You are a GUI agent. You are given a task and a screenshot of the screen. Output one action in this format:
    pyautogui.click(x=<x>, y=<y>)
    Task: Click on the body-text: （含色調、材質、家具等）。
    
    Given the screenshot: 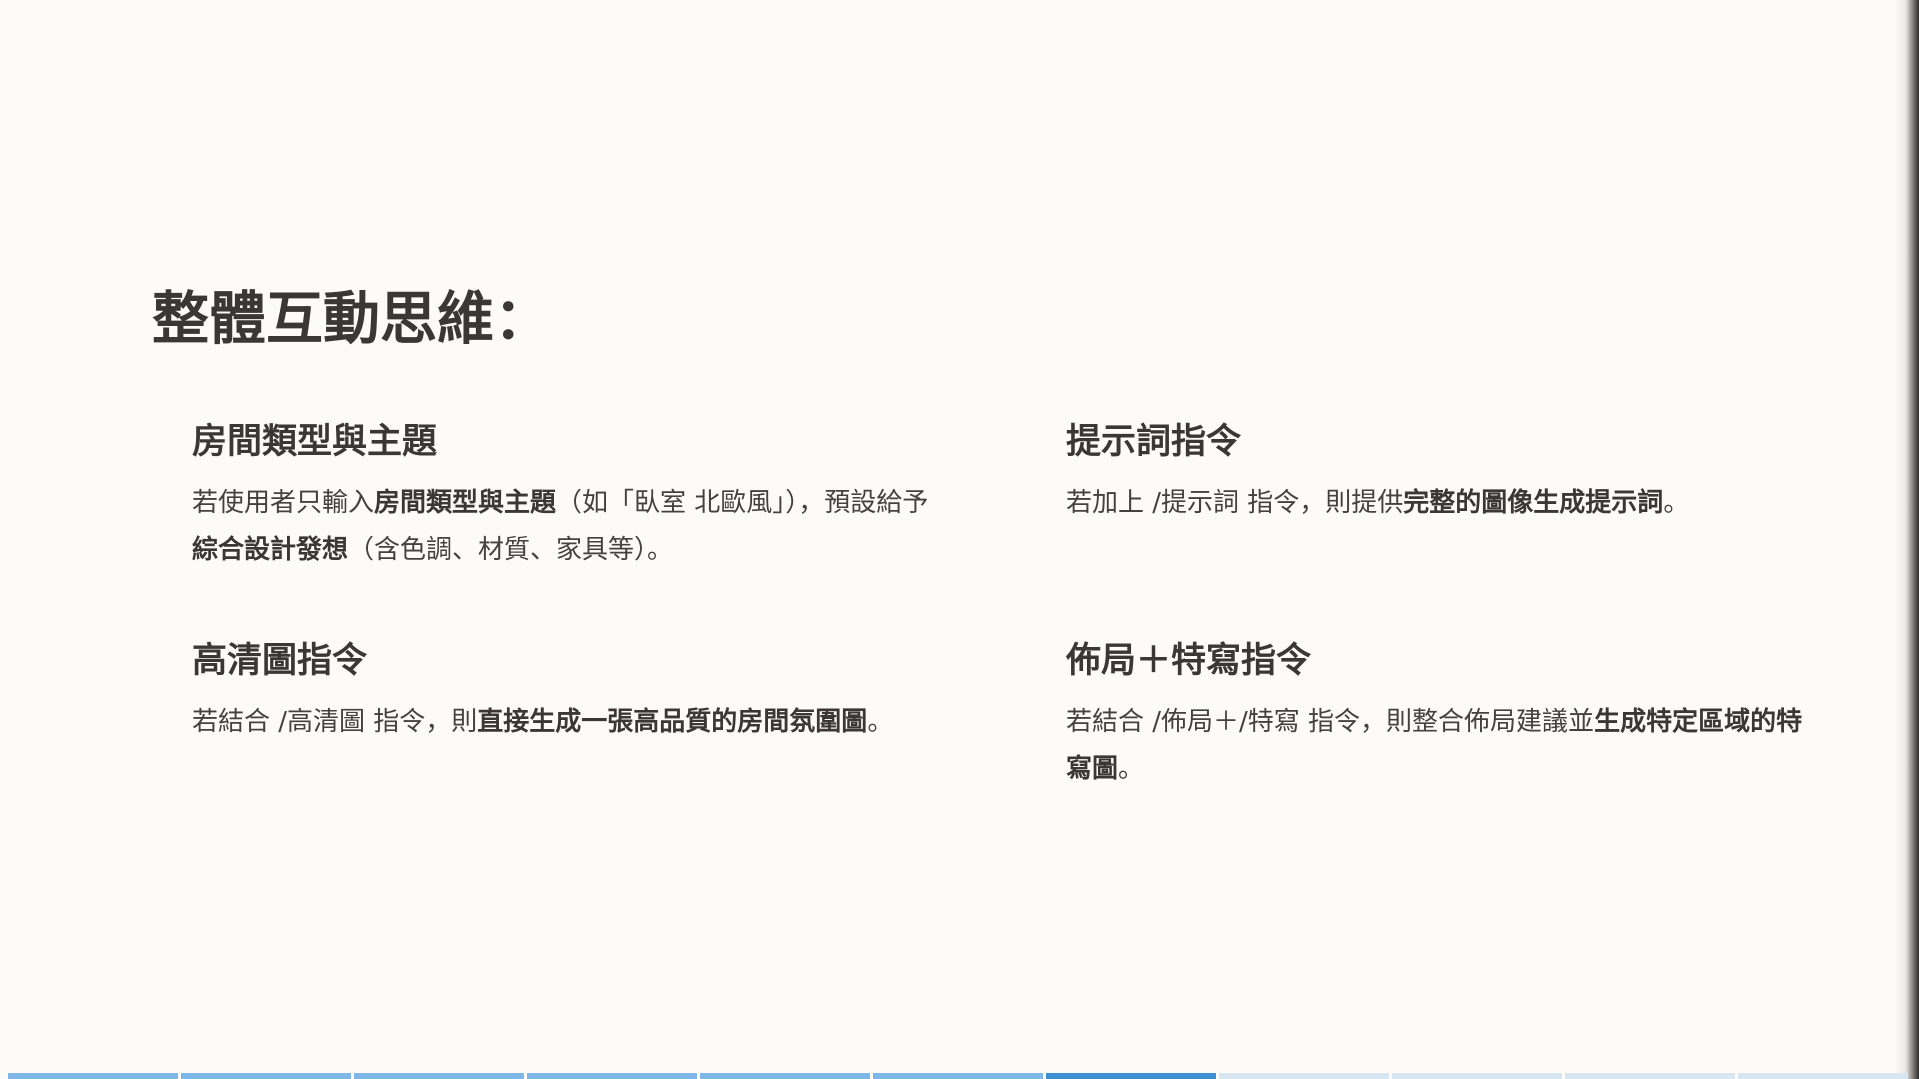 What is the action you would take?
    pyautogui.click(x=511, y=550)
    